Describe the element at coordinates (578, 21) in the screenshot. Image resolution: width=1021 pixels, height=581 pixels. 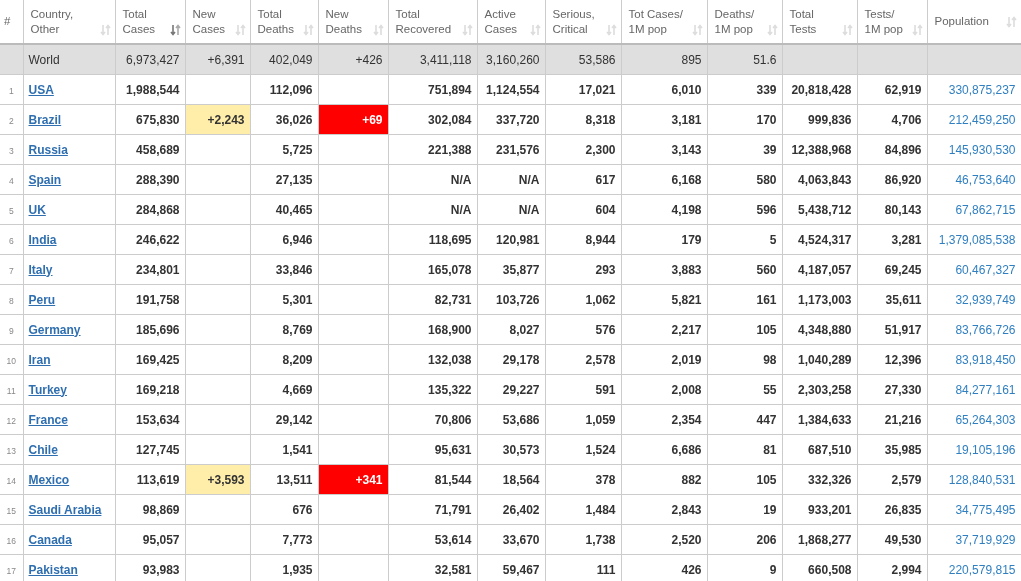
I see `column-header: Serious, Critical` at that location.